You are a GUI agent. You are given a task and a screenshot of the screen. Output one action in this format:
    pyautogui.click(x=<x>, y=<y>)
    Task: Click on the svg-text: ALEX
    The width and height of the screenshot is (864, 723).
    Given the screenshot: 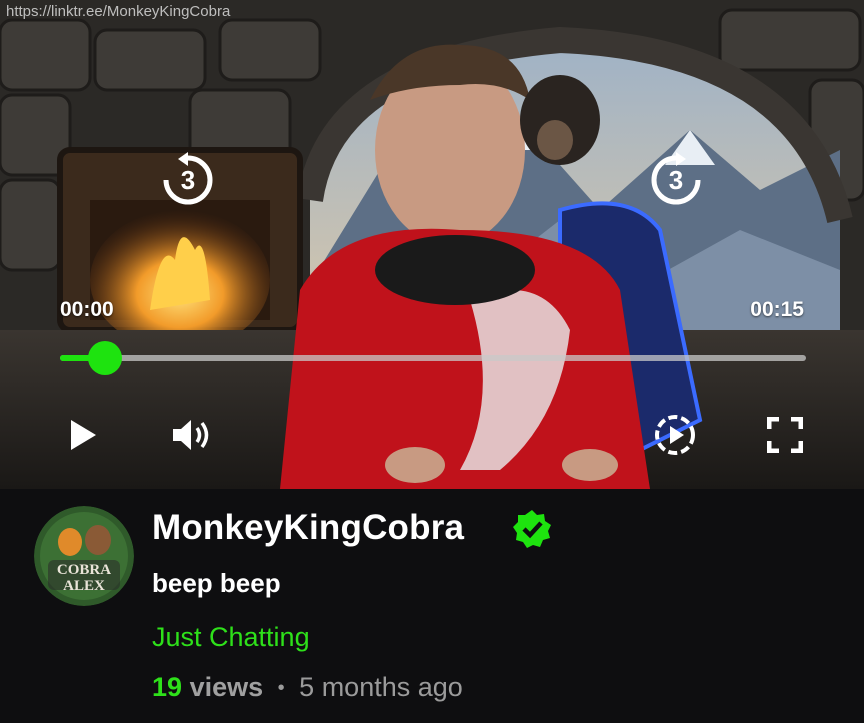 What is the action you would take?
    pyautogui.click(x=84, y=586)
    